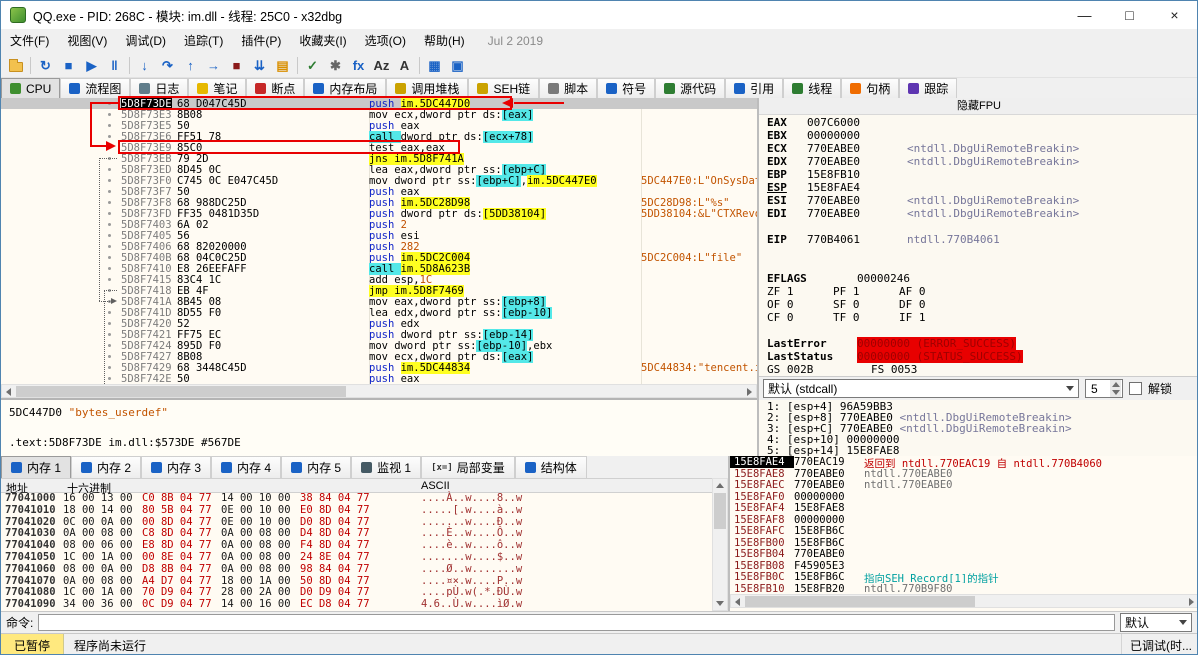 This screenshot has width=1198, height=655. I want to click on stack-row: 15E8FAE8 770EABE0 ntdll.770EABE0, so click(963, 474).